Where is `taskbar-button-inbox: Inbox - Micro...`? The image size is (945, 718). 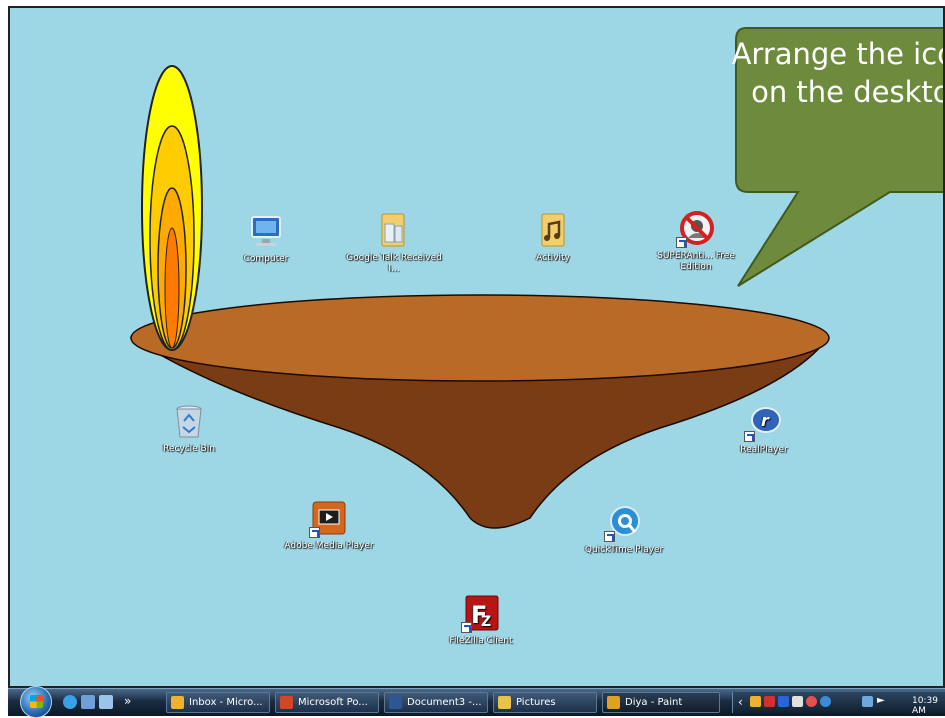 taskbar-button-inbox: Inbox - Micro... is located at coordinates (218, 702).